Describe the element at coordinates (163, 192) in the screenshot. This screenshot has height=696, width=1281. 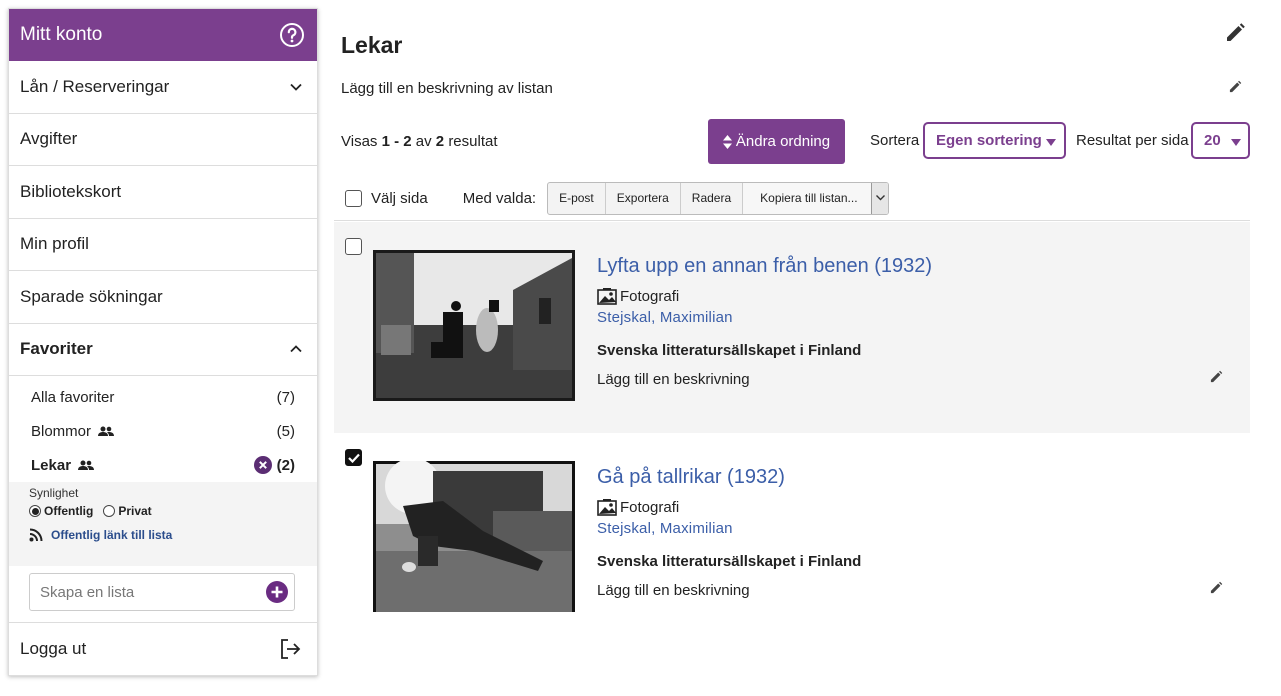
I see `sidebar-item-library-cards: Bibliotekskort` at that location.